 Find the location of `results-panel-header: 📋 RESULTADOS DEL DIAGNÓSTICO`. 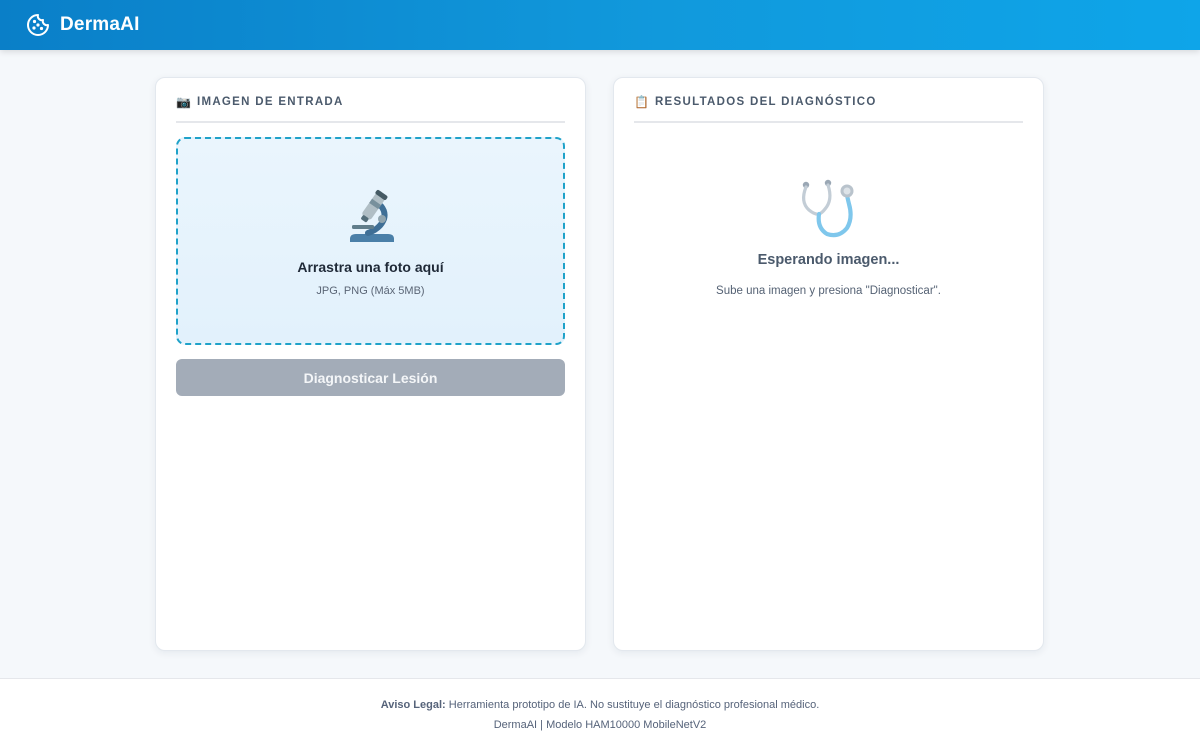

results-panel-header: 📋 RESULTADOS DEL DIAGNÓSTICO is located at coordinates (828, 100).